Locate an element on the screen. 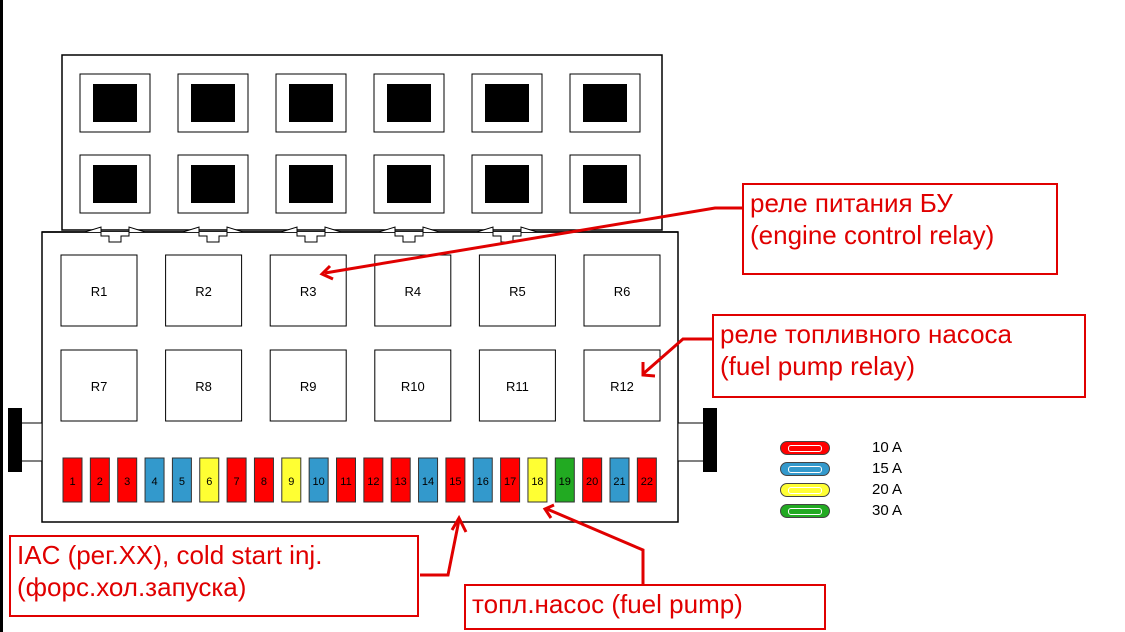 This screenshot has width=1125, height=632. fuse-label: 11 is located at coordinates (345, 482).